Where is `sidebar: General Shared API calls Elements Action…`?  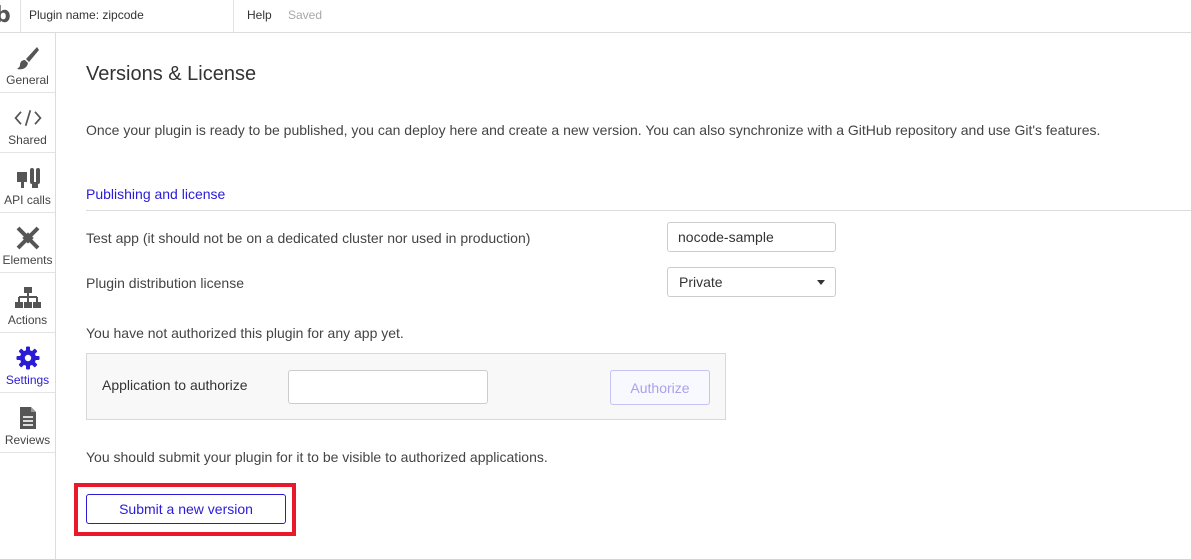
sidebar: General Shared API calls Elements Action… is located at coordinates (28, 296).